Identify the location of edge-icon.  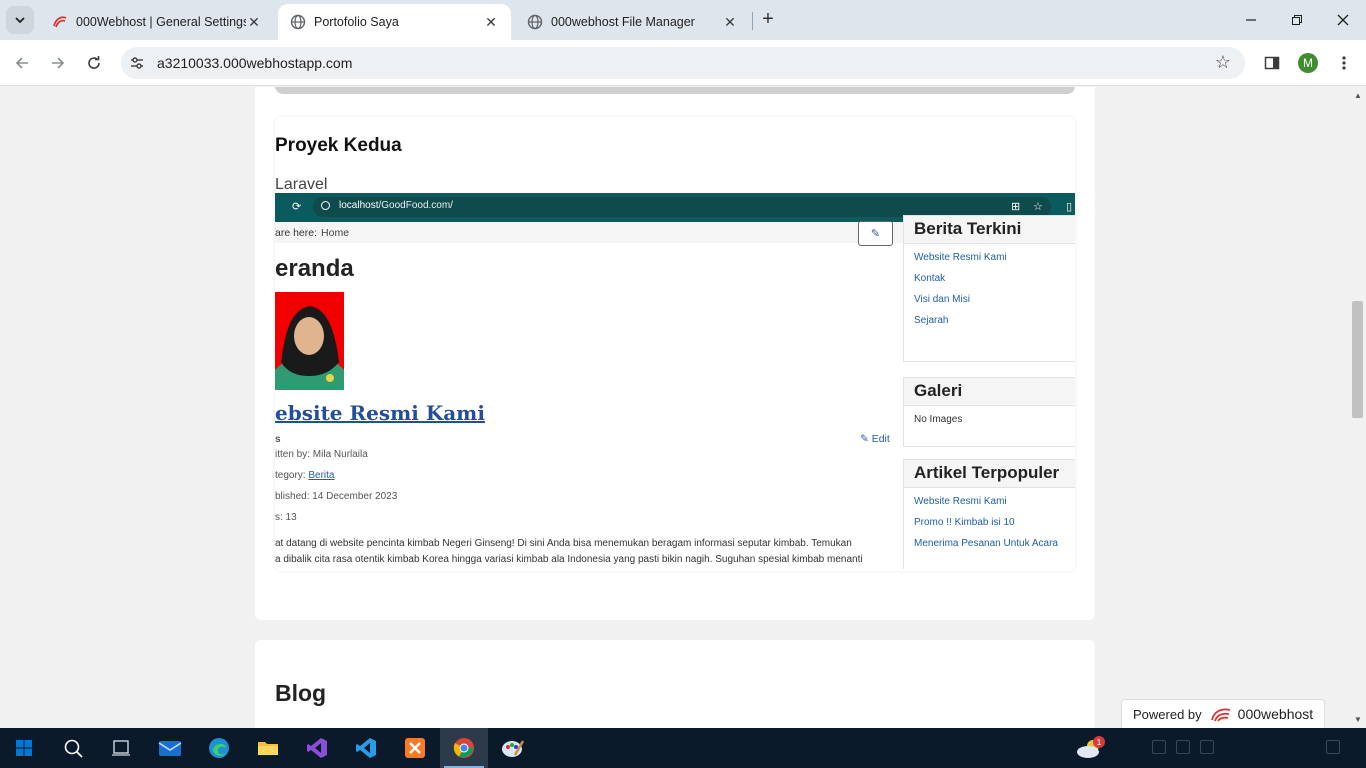
(219, 748).